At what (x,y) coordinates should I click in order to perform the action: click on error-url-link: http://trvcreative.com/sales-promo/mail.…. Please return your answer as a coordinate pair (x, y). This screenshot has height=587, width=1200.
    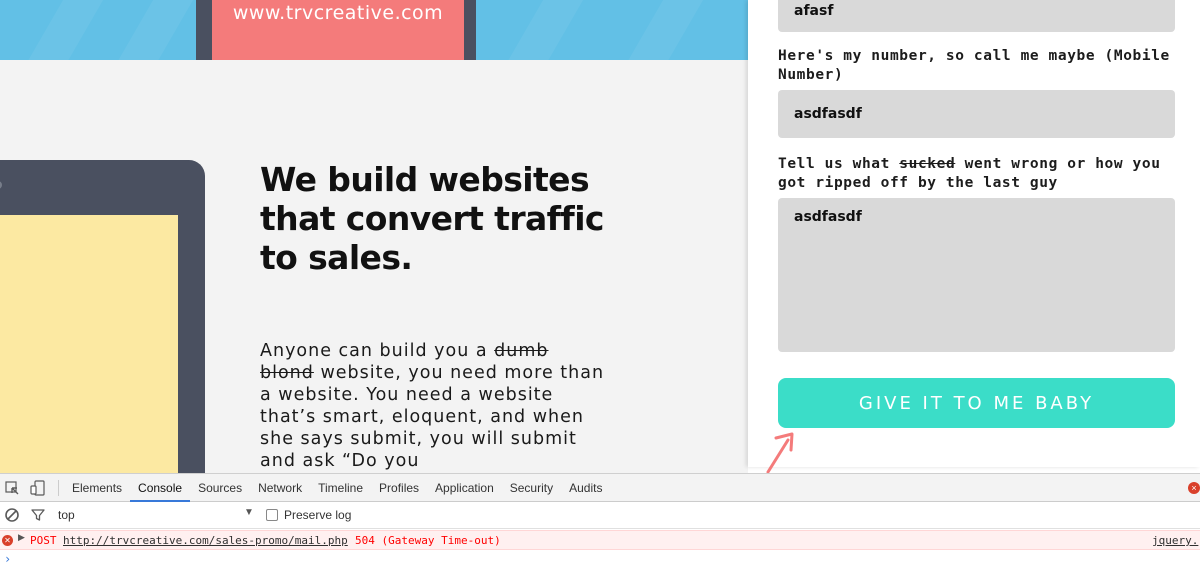
    Looking at the image, I should click on (205, 540).